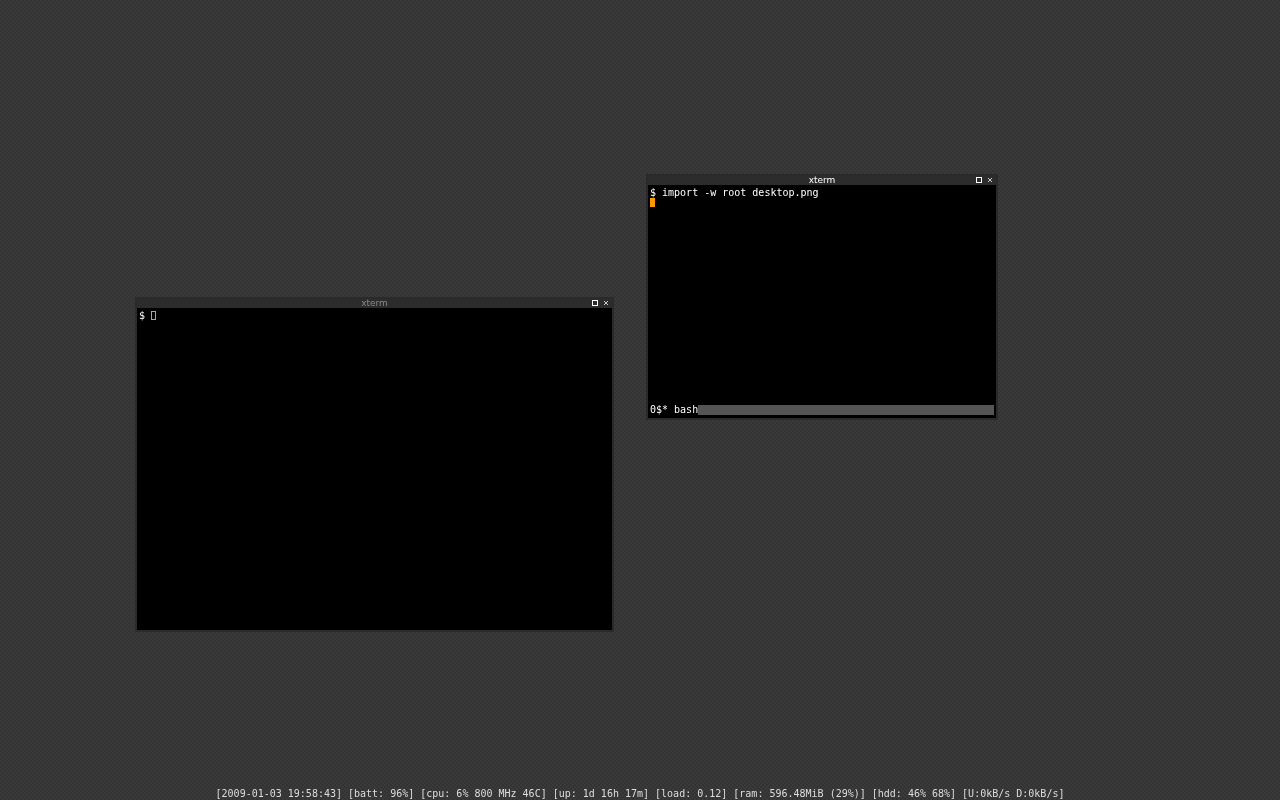 This screenshot has height=800, width=1280. Describe the element at coordinates (640, 794) in the screenshot. I see `system-status-text: [2009-01-03 19:58:43] [batt: 96%] [cpu: 6% 800 MHz 46C] [up: 1d 16h 17m] [load: 0.12] [ram: 596.48MiB (29%)] [hdd: 46% 68%] [U:0kB/s D:0kB/s]` at that location.